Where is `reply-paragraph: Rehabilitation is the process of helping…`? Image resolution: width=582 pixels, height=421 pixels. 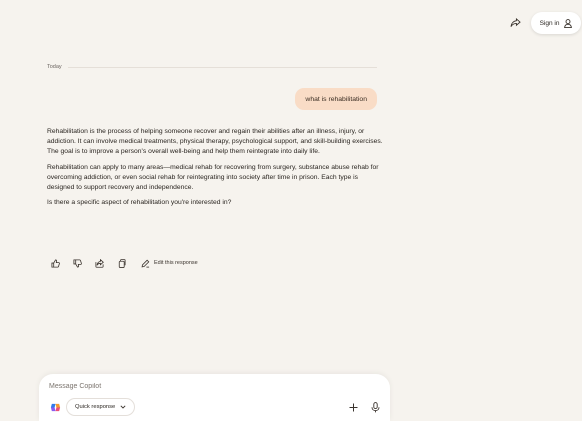 reply-paragraph: Rehabilitation is the process of helping… is located at coordinates (215, 142).